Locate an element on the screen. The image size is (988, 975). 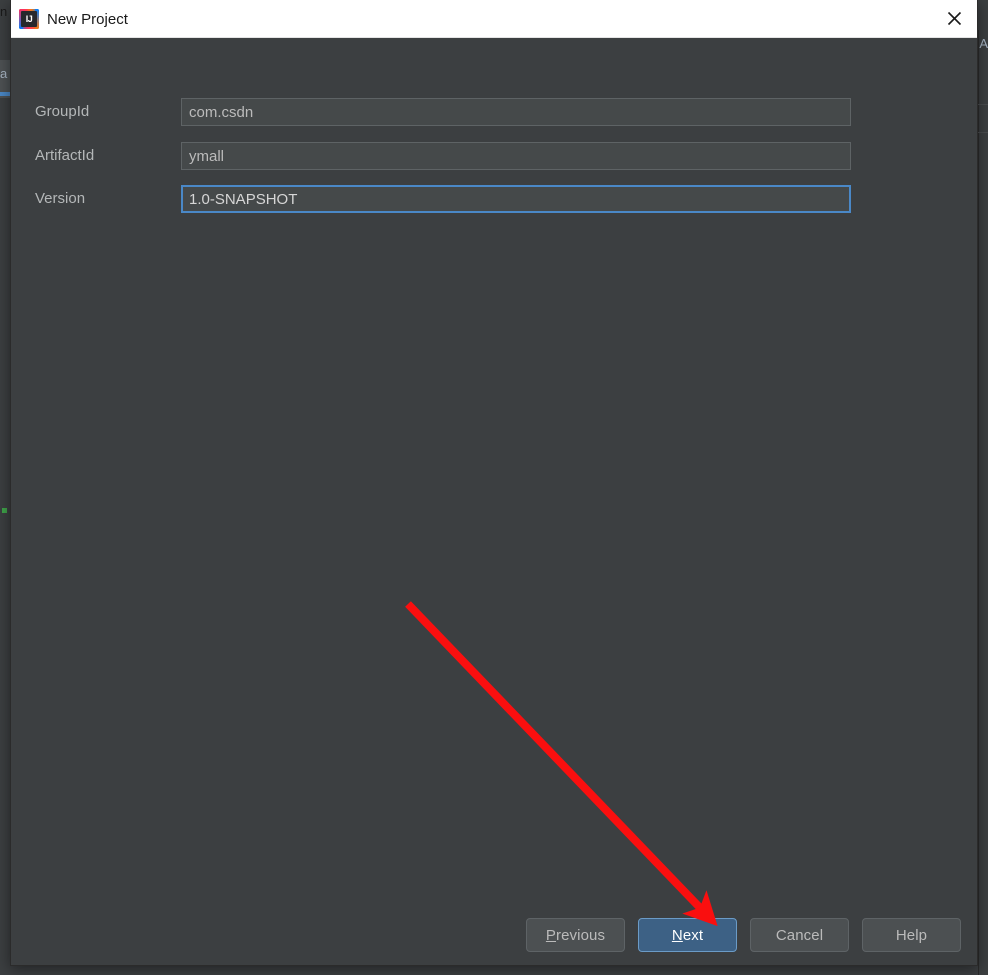
ide-right-toolwindow-strip is located at coordinates (983, 502).